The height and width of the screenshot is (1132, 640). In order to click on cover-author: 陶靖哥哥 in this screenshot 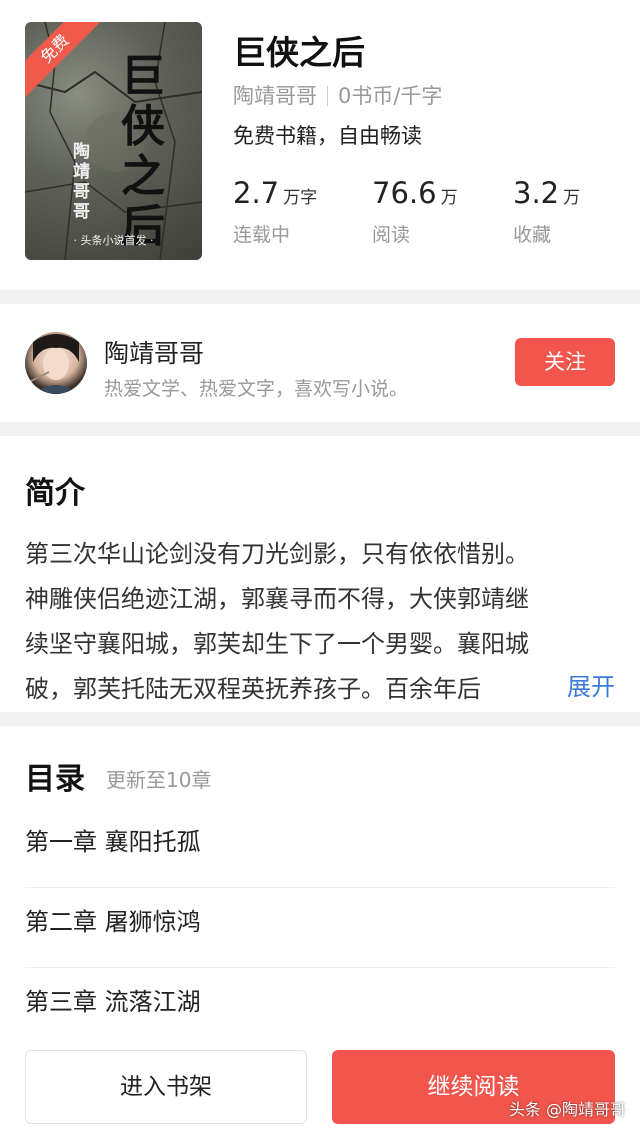, I will do `click(81, 182)`.